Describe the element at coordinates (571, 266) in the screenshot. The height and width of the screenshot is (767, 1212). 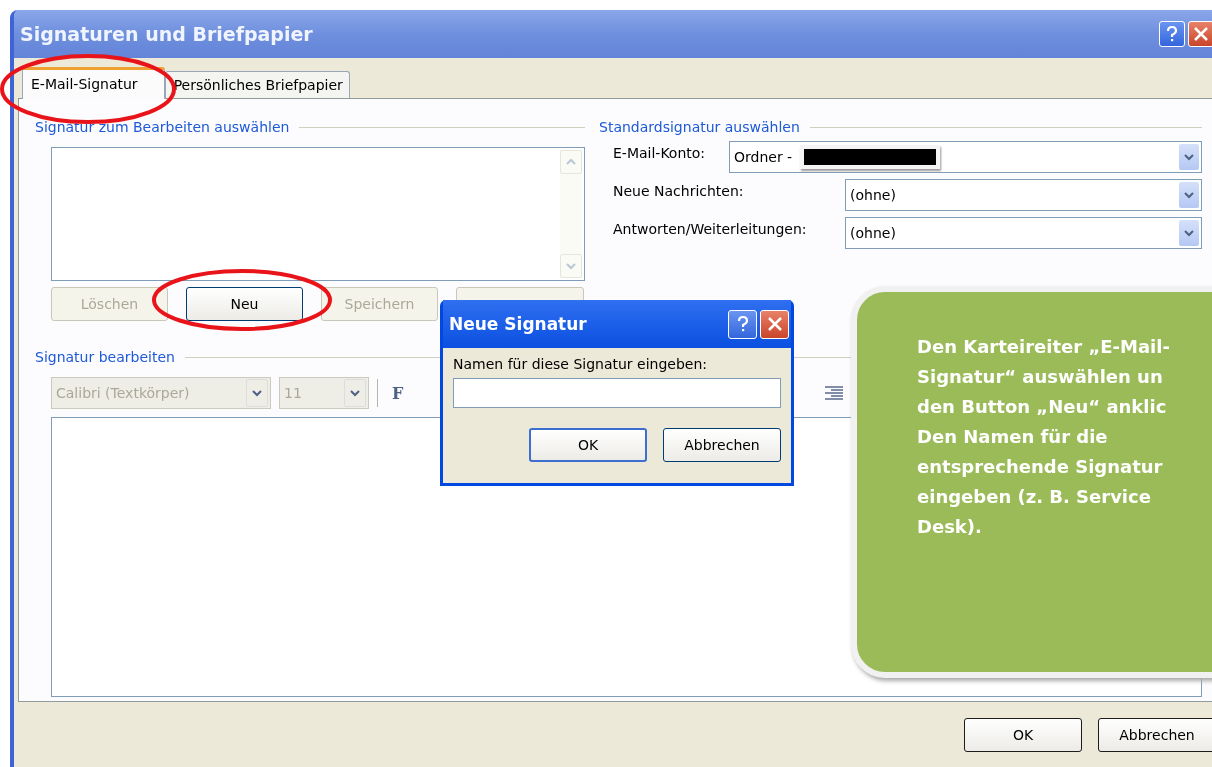
I see `caret-down-icon` at that location.